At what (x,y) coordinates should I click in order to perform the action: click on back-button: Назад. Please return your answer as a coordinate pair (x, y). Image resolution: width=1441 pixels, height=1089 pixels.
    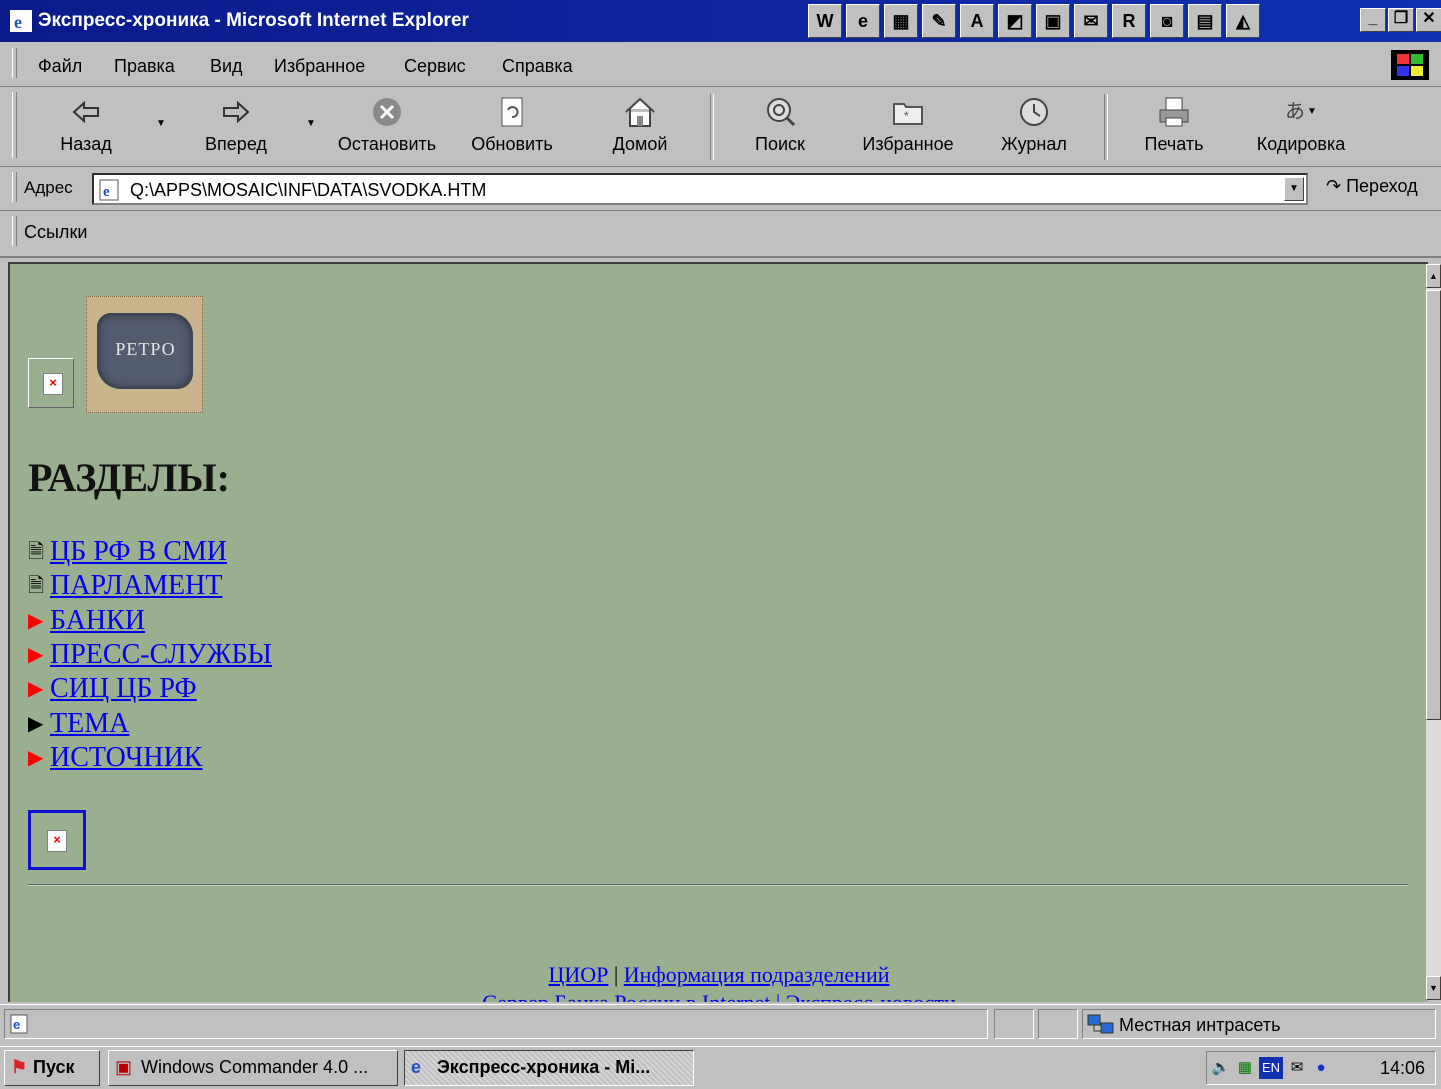
    Looking at the image, I should click on (86, 123).